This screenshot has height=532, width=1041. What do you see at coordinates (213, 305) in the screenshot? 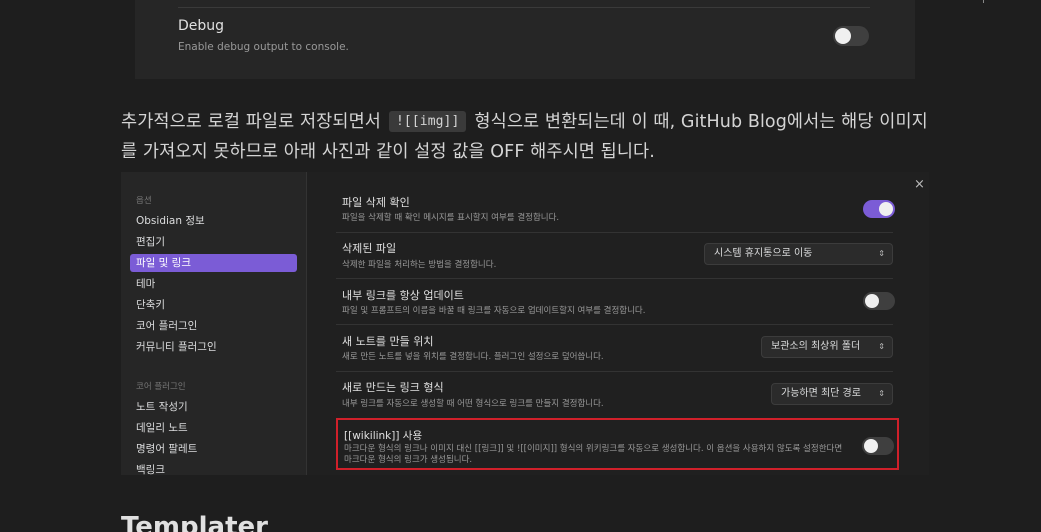
I see `sidebar-item-hotkeys: 단축키` at bounding box center [213, 305].